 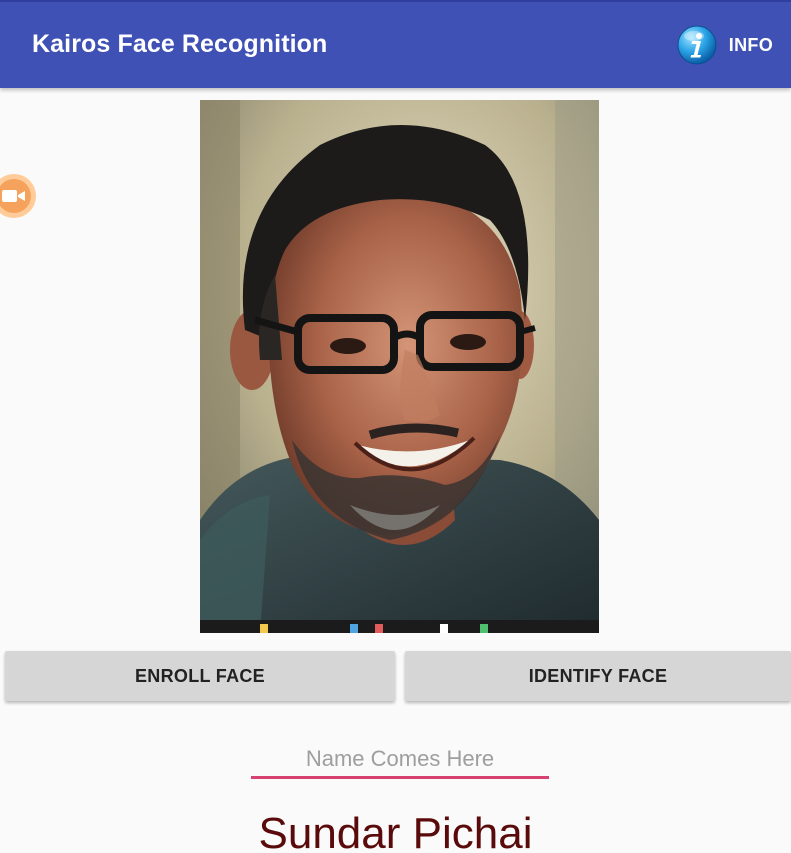 I want to click on info-button: INFO, so click(x=725, y=45).